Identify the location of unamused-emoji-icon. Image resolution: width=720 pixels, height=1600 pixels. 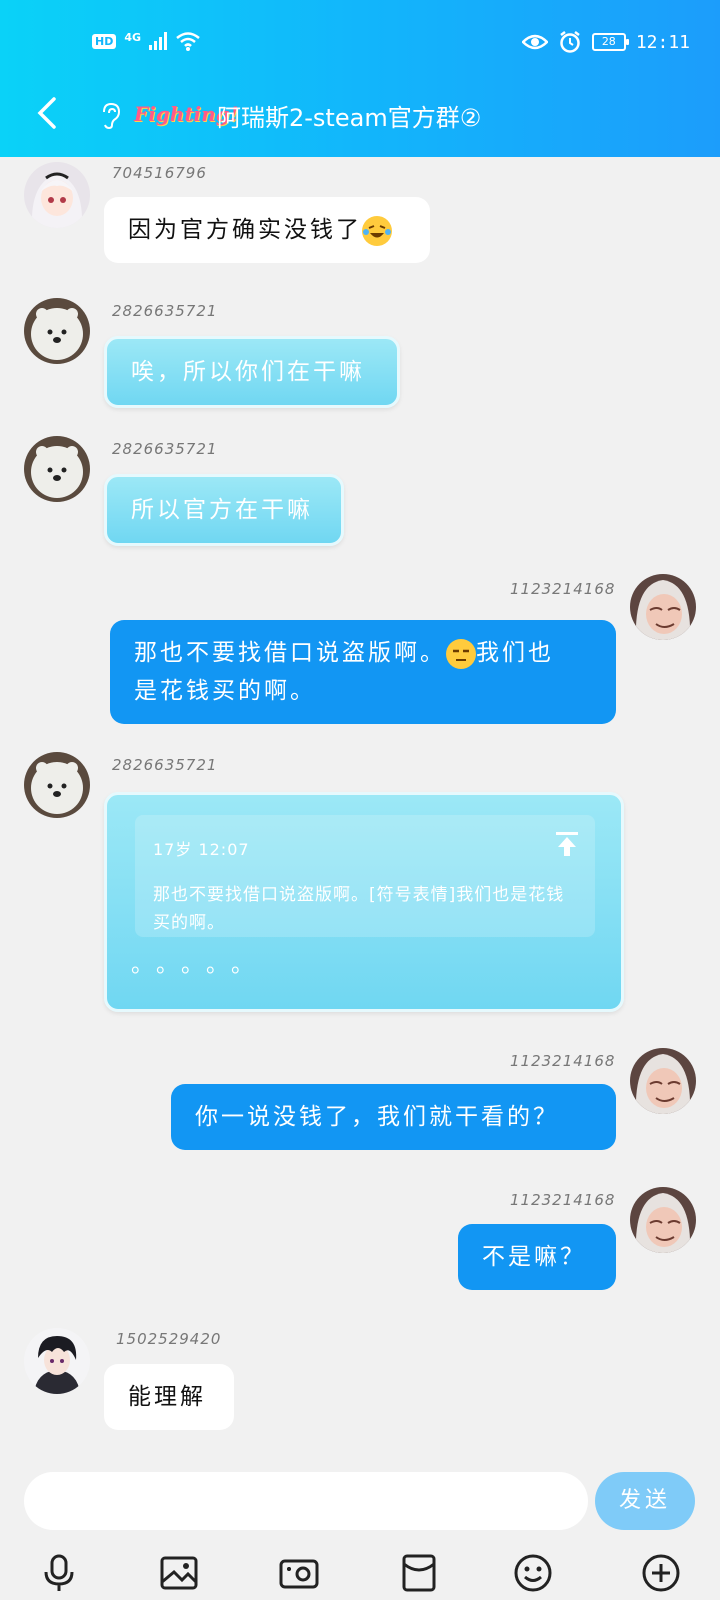
(461, 653).